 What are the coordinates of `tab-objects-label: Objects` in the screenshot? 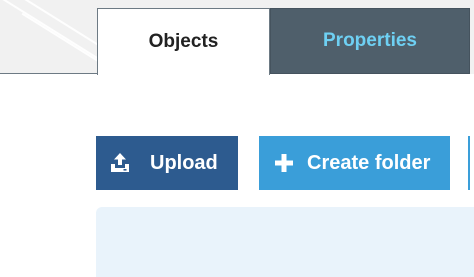 It's located at (183, 41).